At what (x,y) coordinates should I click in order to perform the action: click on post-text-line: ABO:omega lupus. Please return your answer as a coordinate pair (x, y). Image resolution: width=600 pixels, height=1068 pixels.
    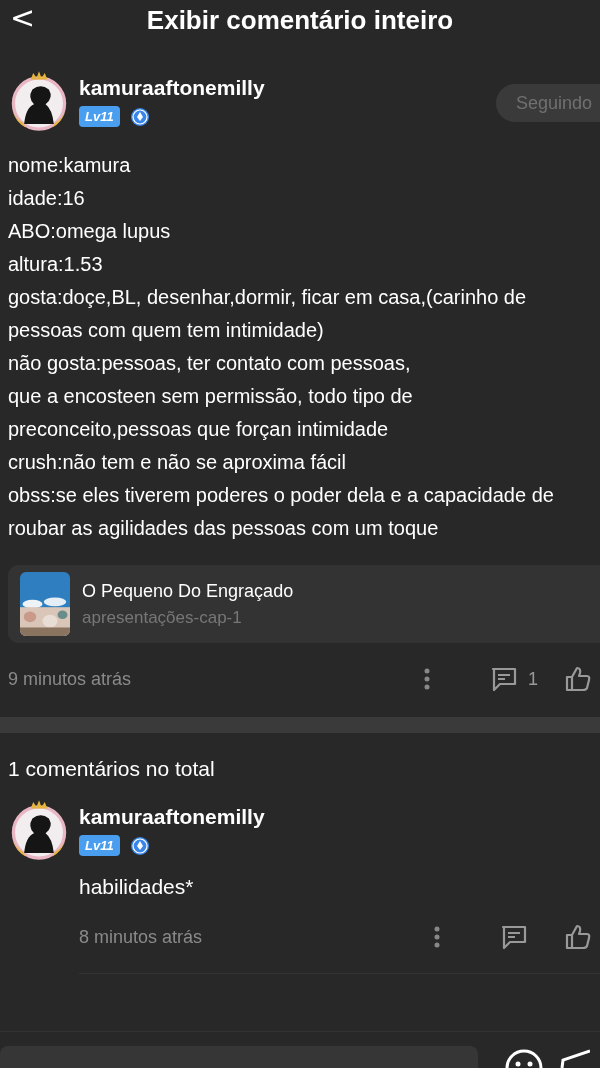
    Looking at the image, I should click on (90, 231).